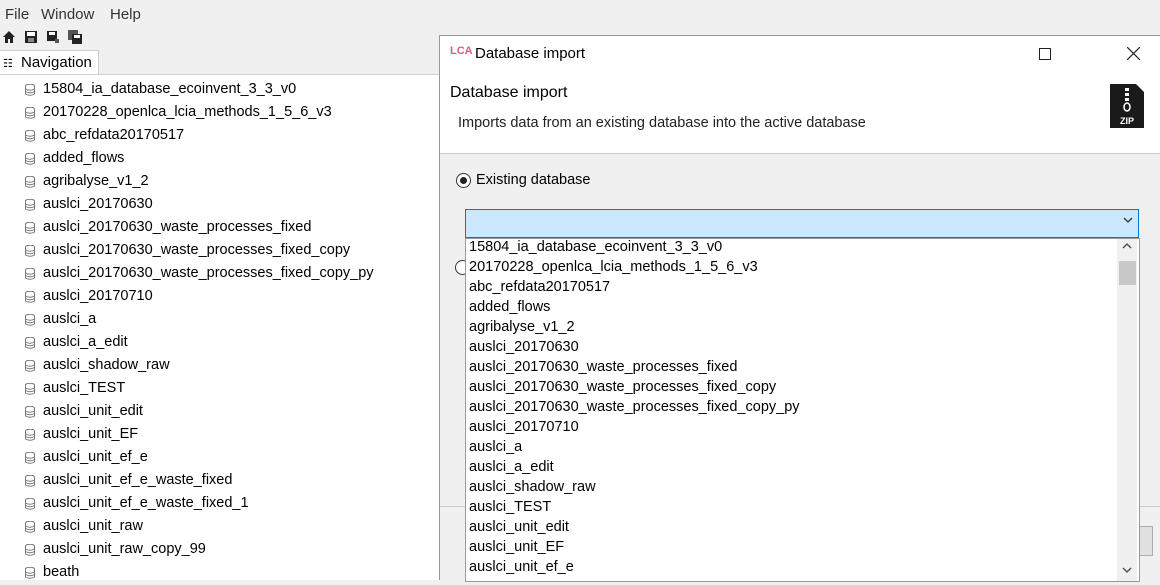 This screenshot has height=585, width=1160. I want to click on dropdown-item: auslci_unit_EF, so click(516, 547).